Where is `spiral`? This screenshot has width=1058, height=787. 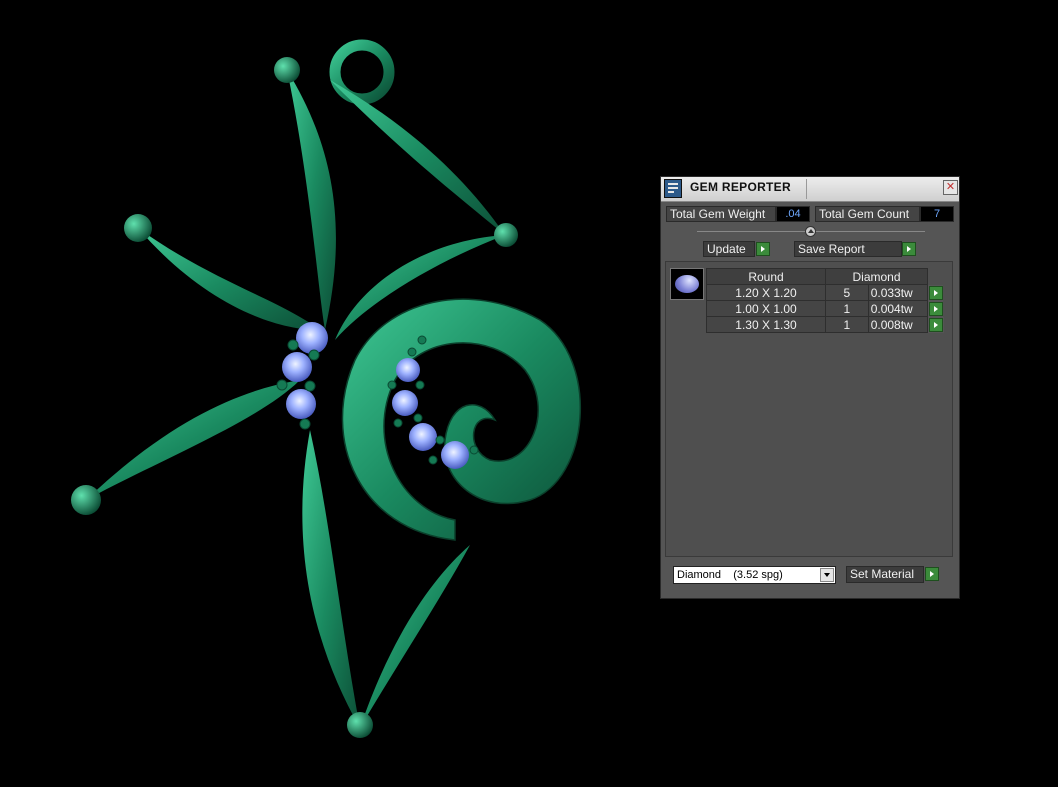
spiral is located at coordinates (461, 419).